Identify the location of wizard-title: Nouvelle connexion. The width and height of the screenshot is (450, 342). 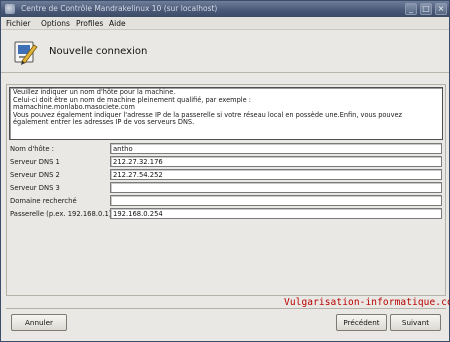
(98, 51).